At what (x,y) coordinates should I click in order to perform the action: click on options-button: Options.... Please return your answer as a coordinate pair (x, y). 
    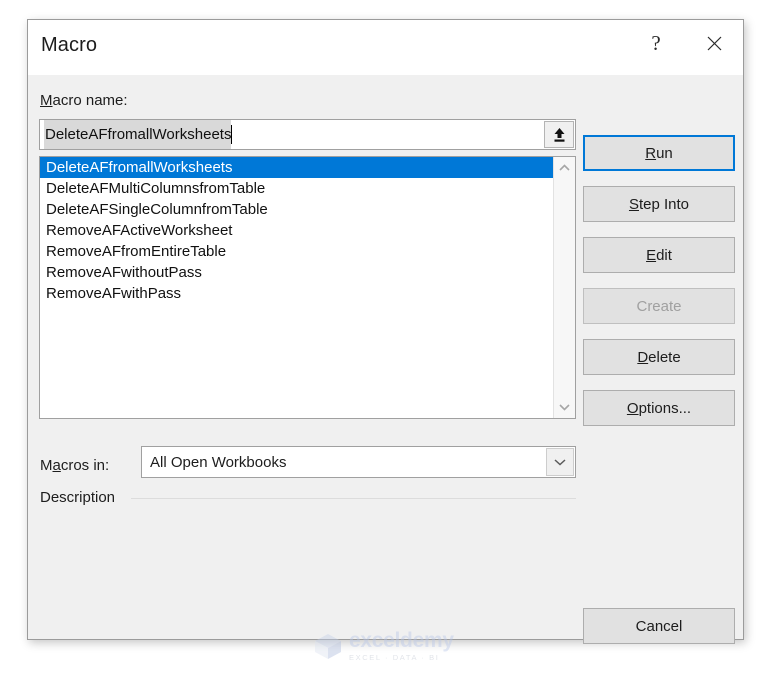
    Looking at the image, I should click on (659, 408).